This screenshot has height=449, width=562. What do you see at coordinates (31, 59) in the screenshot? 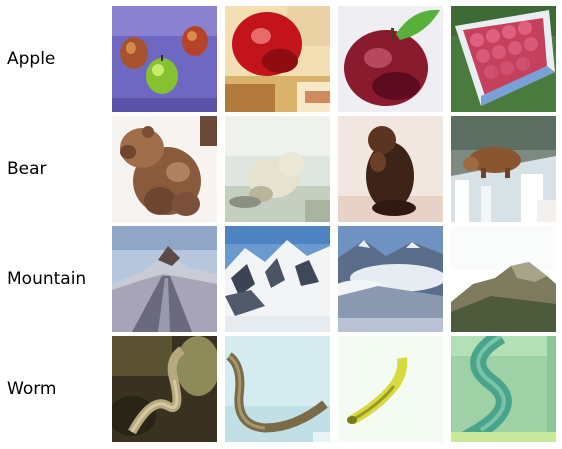
I see `row-label-apple: Apple` at bounding box center [31, 59].